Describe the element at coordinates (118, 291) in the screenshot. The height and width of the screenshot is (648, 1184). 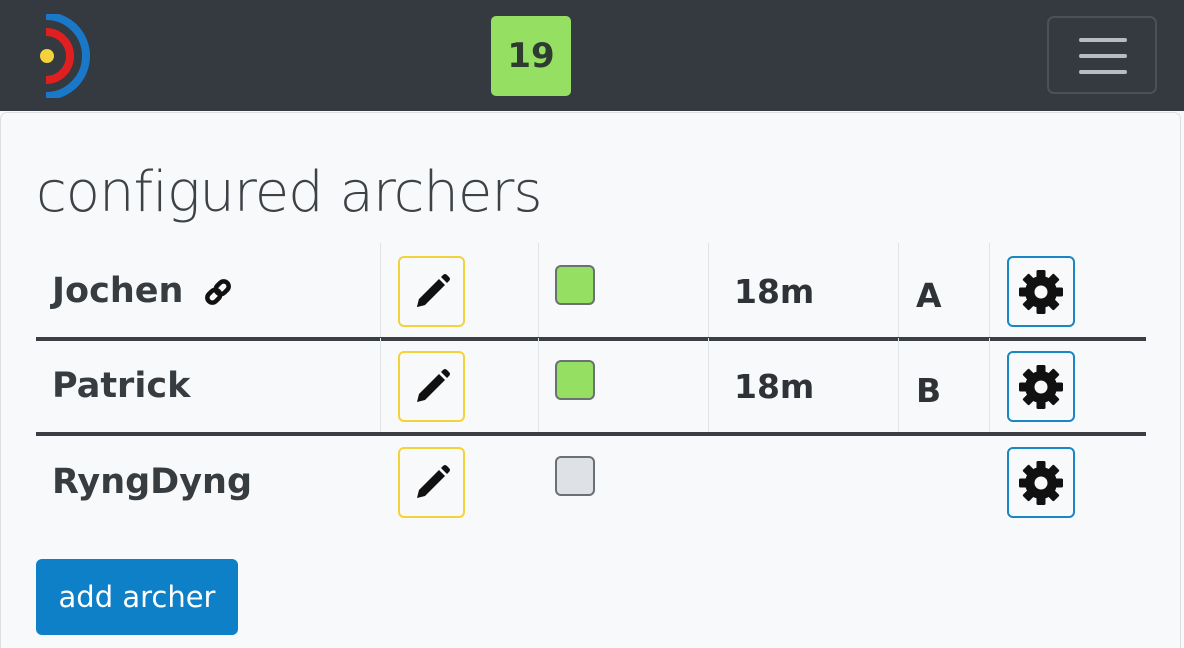
I see `archer-name-label: Jochen` at that location.